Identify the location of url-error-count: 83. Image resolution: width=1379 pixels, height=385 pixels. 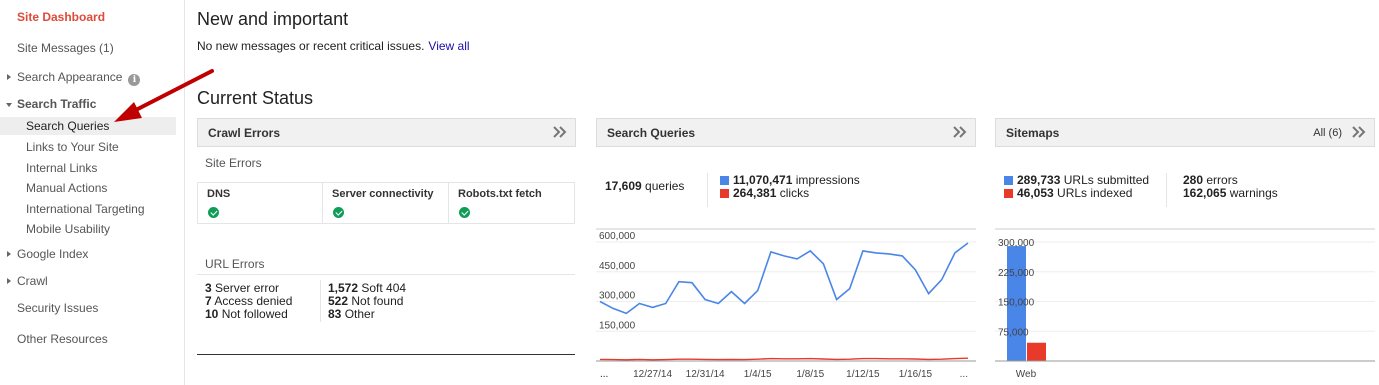
(335, 314).